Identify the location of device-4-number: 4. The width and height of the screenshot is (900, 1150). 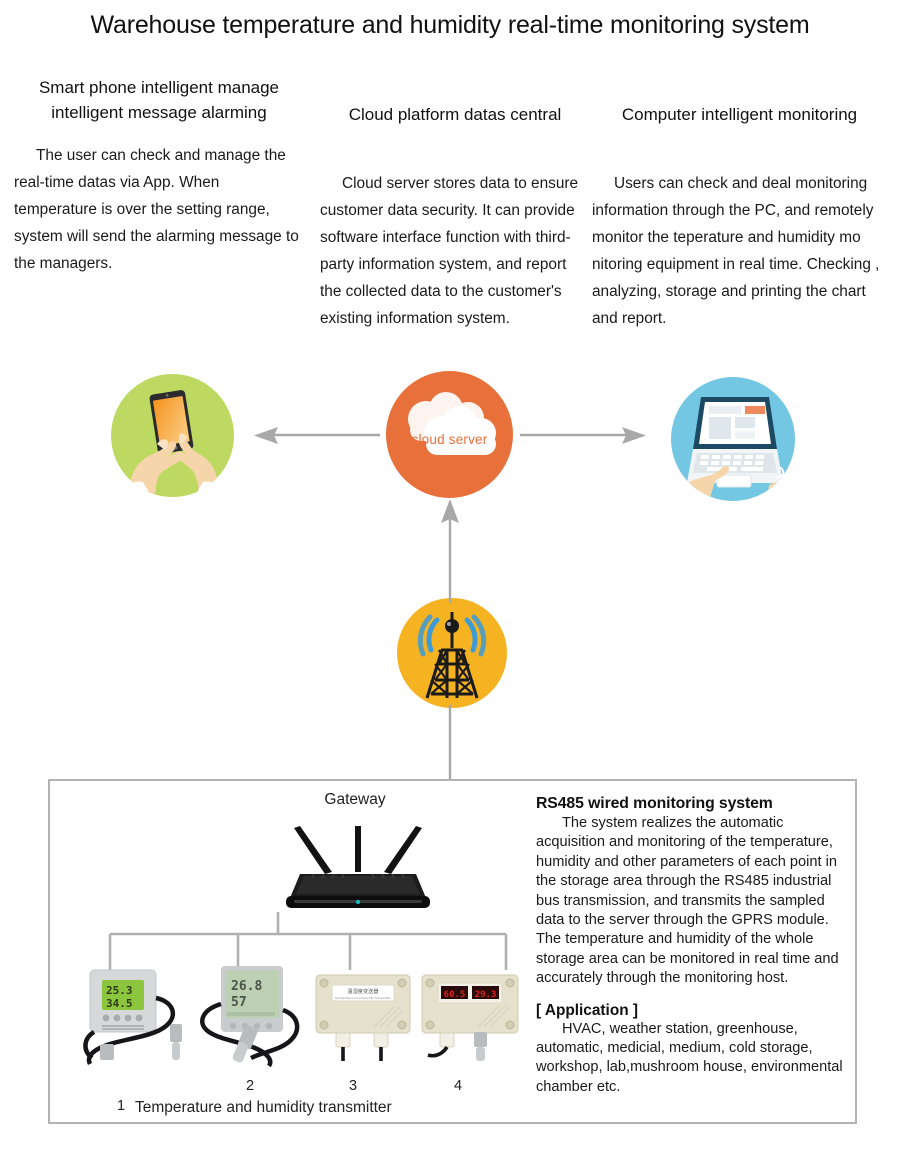
(458, 1086).